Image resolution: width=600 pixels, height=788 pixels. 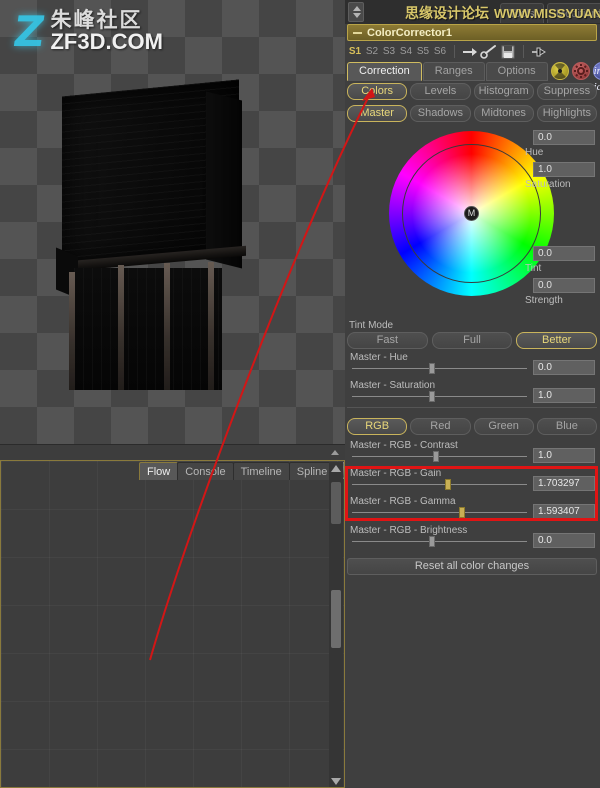 What do you see at coordinates (357, 15) in the screenshot?
I see `spinner-down-arrow-icon` at bounding box center [357, 15].